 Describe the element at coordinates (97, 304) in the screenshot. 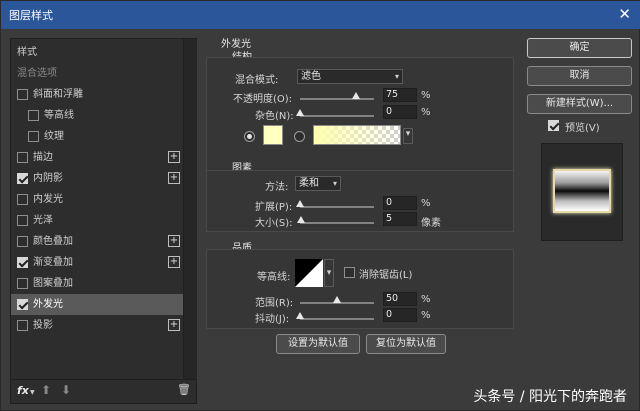

I see `style-list-item: 外发光` at that location.